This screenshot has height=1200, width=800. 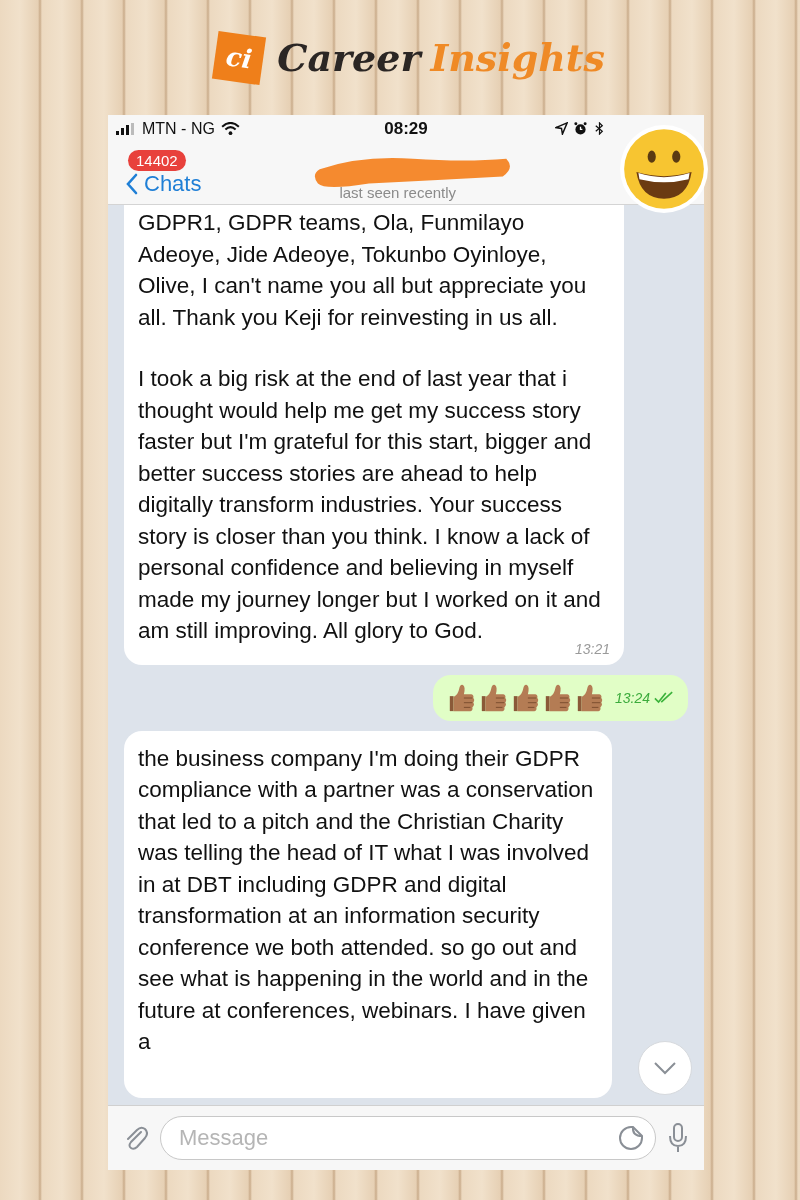 I want to click on signal-icon, so click(x=126, y=128).